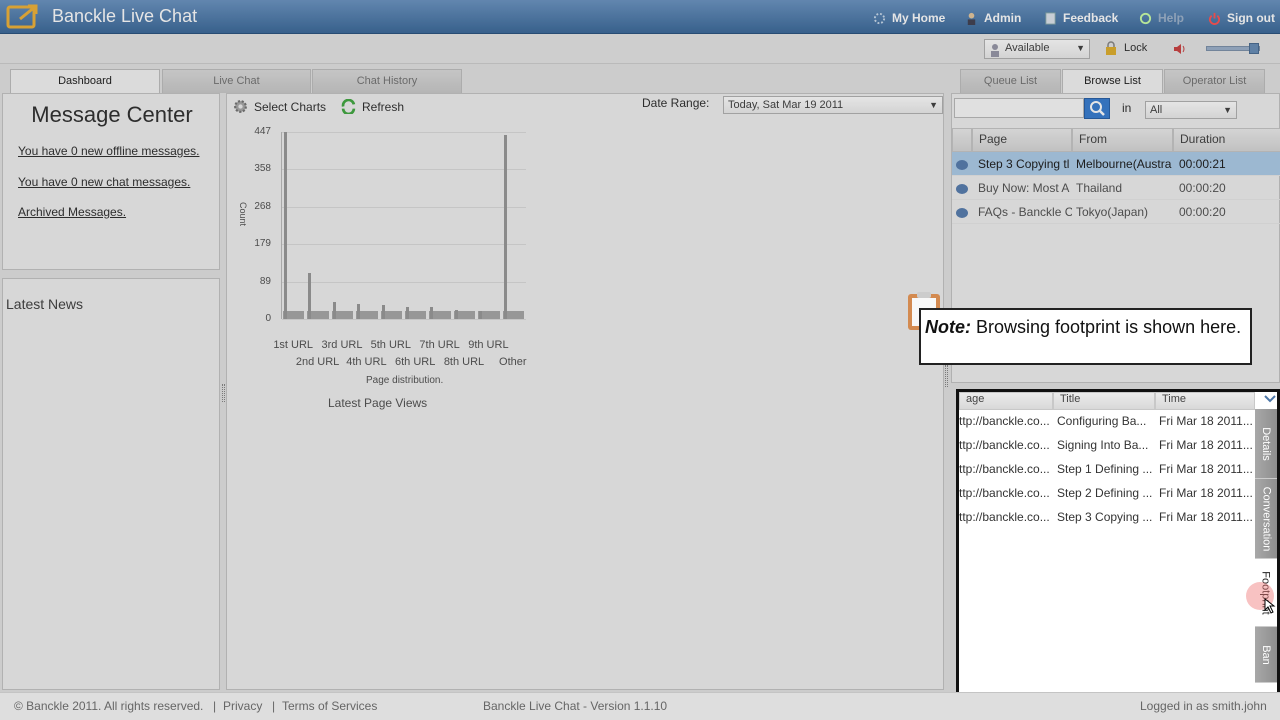 The width and height of the screenshot is (1280, 720). What do you see at coordinates (85, 81) in the screenshot?
I see `tab-dashboard: Dashboard` at bounding box center [85, 81].